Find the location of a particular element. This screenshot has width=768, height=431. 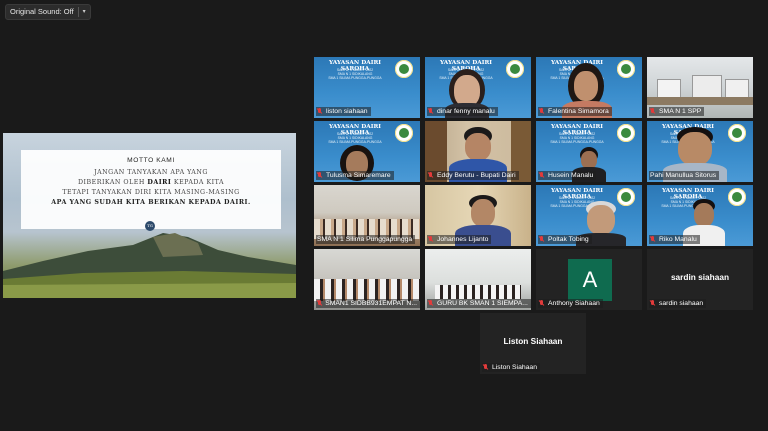

participant-tile: SMA N 1 Silima Punggapungga is located at coordinates (367, 215).